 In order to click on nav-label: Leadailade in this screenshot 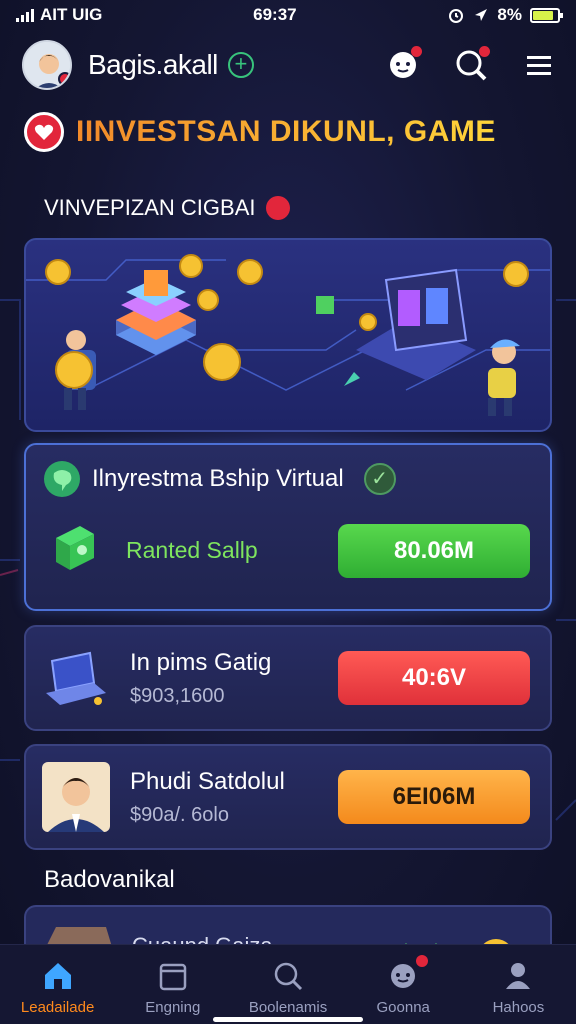, I will do `click(57, 1007)`.